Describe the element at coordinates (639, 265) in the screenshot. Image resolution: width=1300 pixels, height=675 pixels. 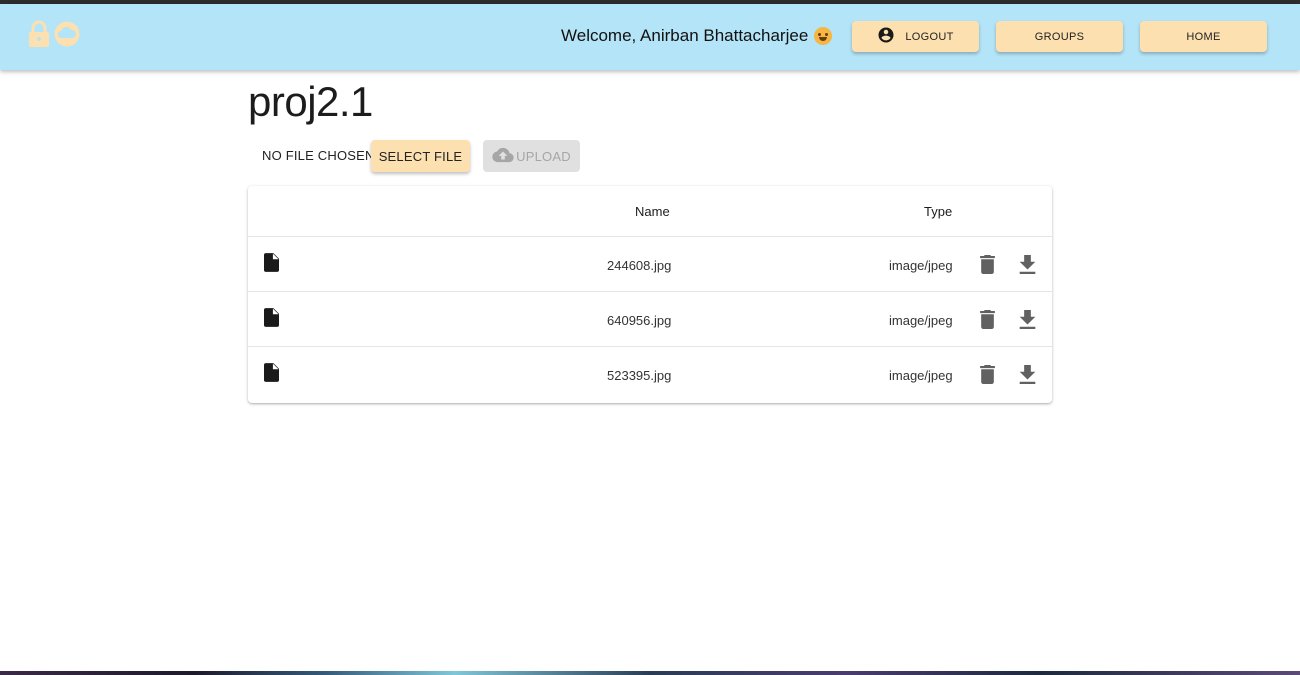
I see `file-name: 244608.jpg` at that location.